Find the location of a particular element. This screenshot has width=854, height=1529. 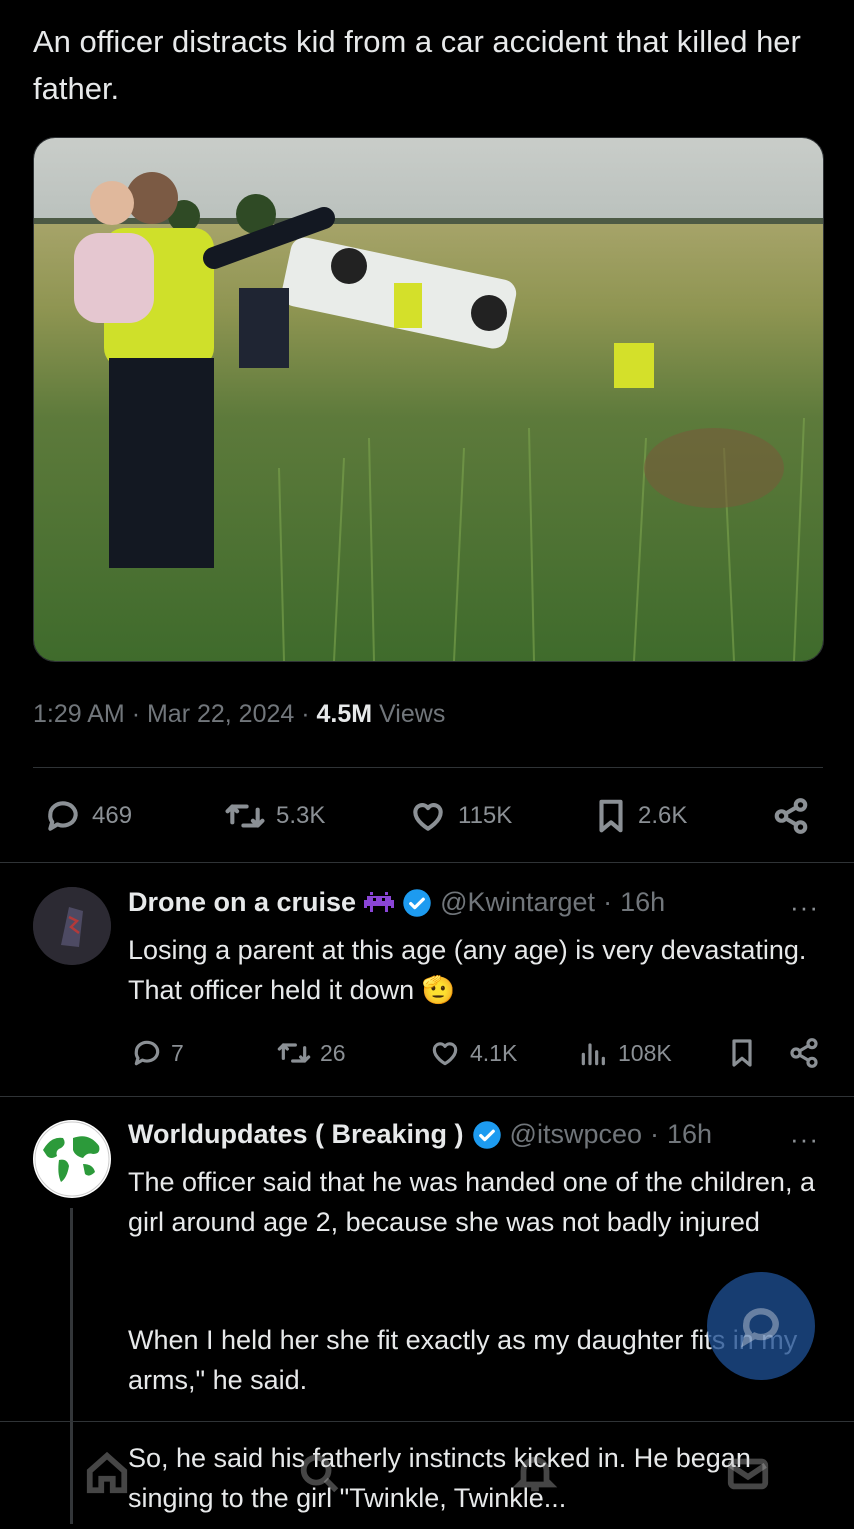

home-icon is located at coordinates (107, 1472).